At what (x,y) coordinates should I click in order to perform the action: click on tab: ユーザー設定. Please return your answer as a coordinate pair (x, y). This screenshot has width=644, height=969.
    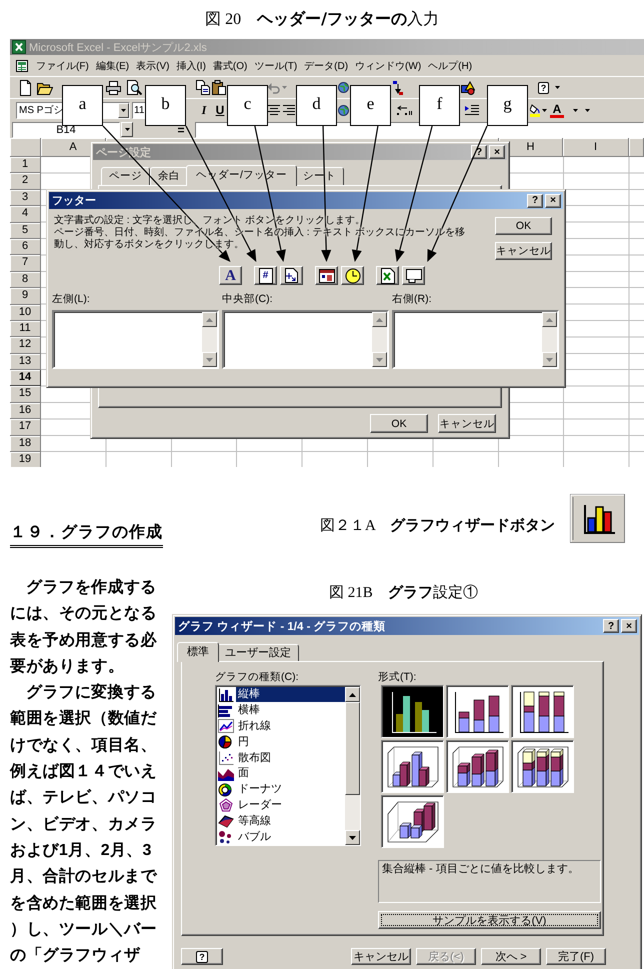
    Looking at the image, I should click on (258, 652).